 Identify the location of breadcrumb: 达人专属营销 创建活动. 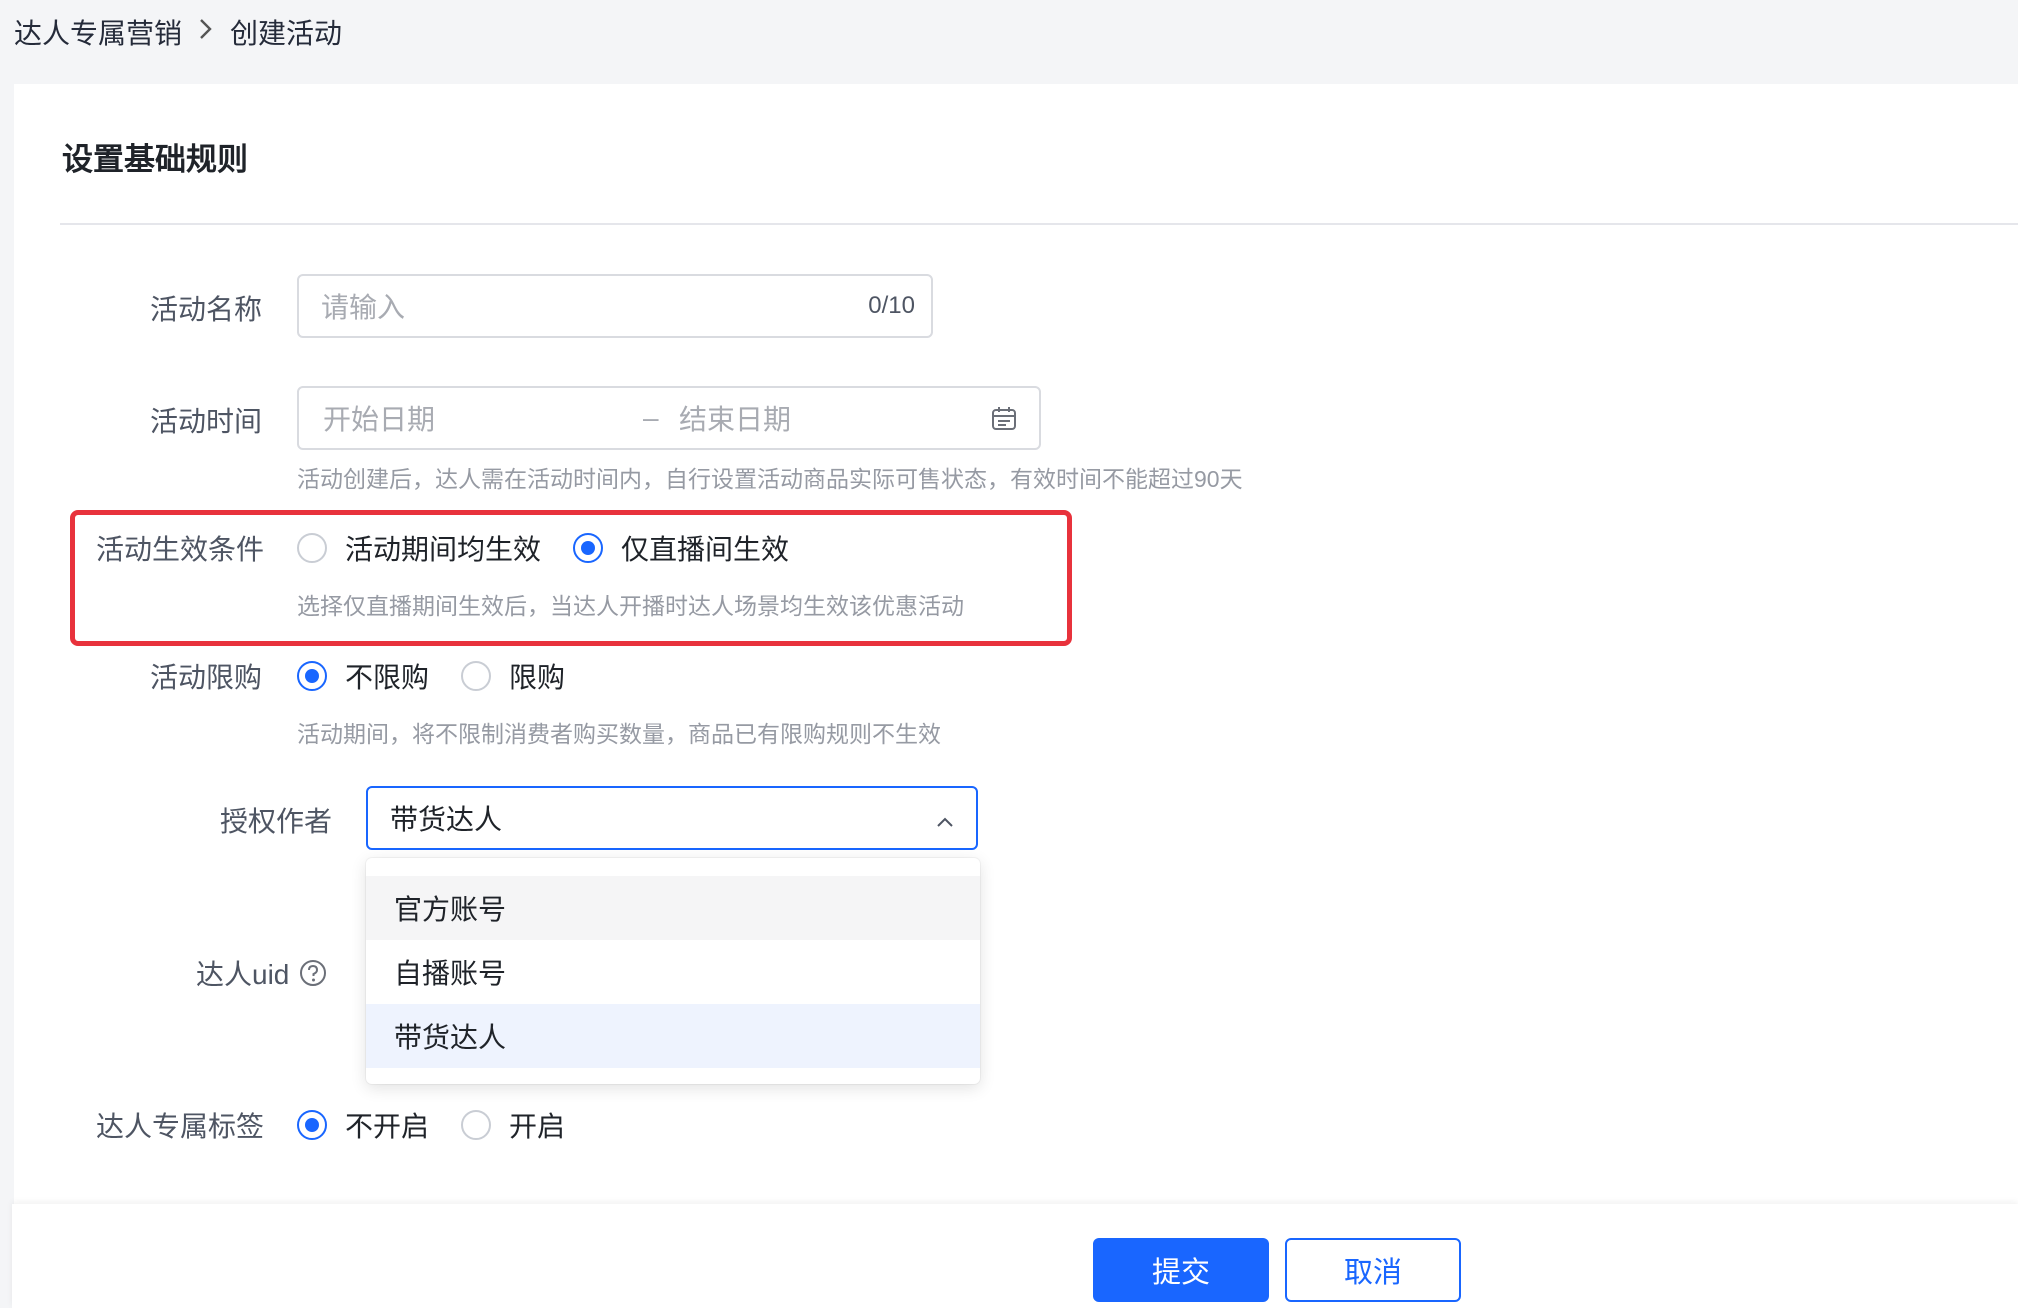
(178, 32).